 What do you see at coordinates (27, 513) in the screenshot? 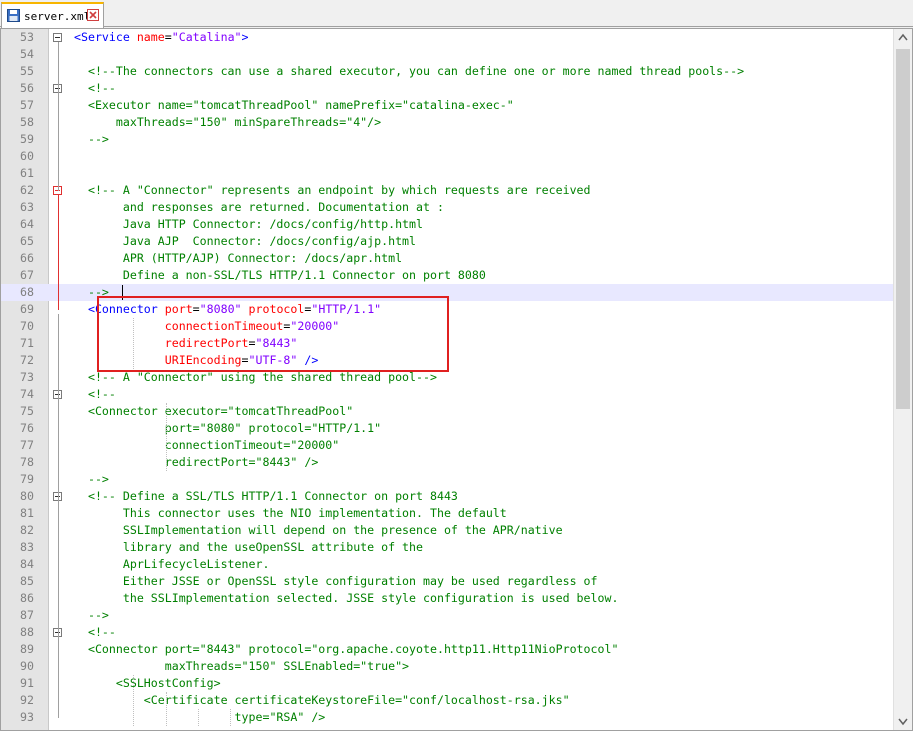
I see `line-number: 81` at bounding box center [27, 513].